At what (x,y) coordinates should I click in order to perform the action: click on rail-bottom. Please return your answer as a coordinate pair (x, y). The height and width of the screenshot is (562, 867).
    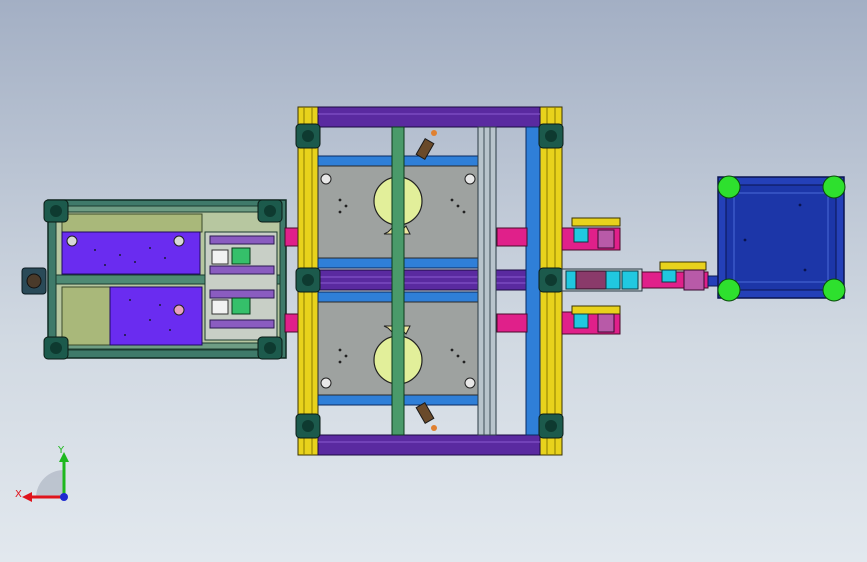
    Looking at the image, I should click on (429, 445).